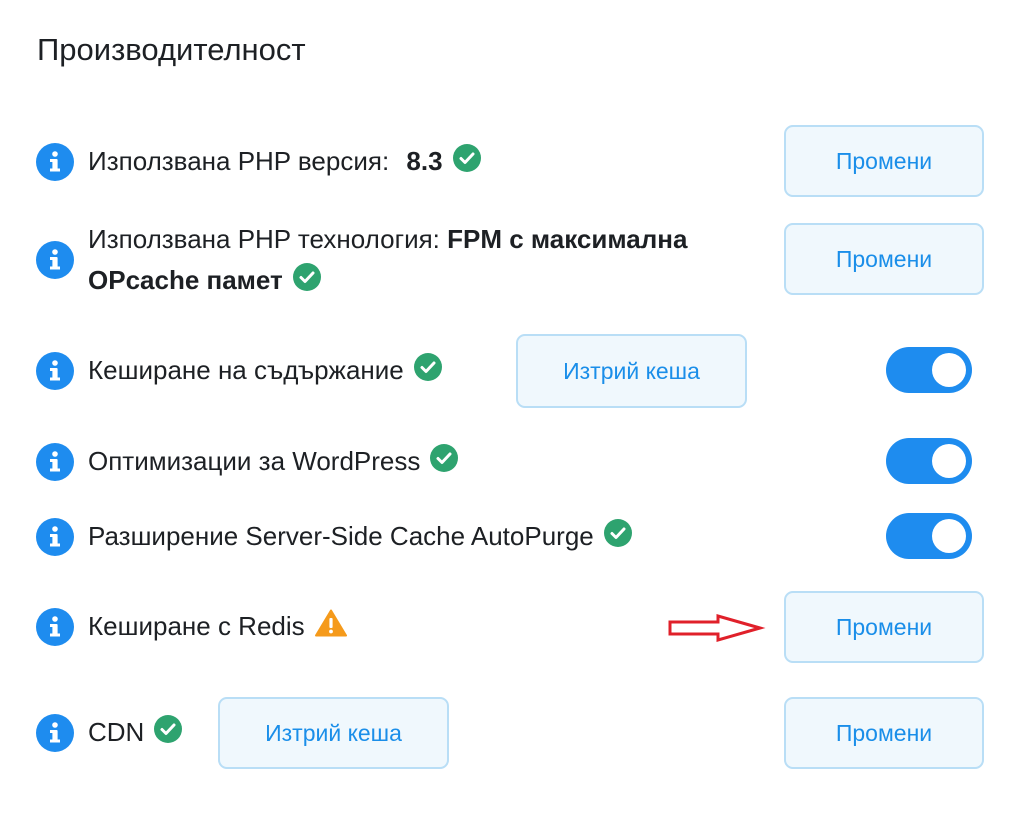  What do you see at coordinates (884, 259) in the screenshot?
I see `change-php-technology-button: Промени` at bounding box center [884, 259].